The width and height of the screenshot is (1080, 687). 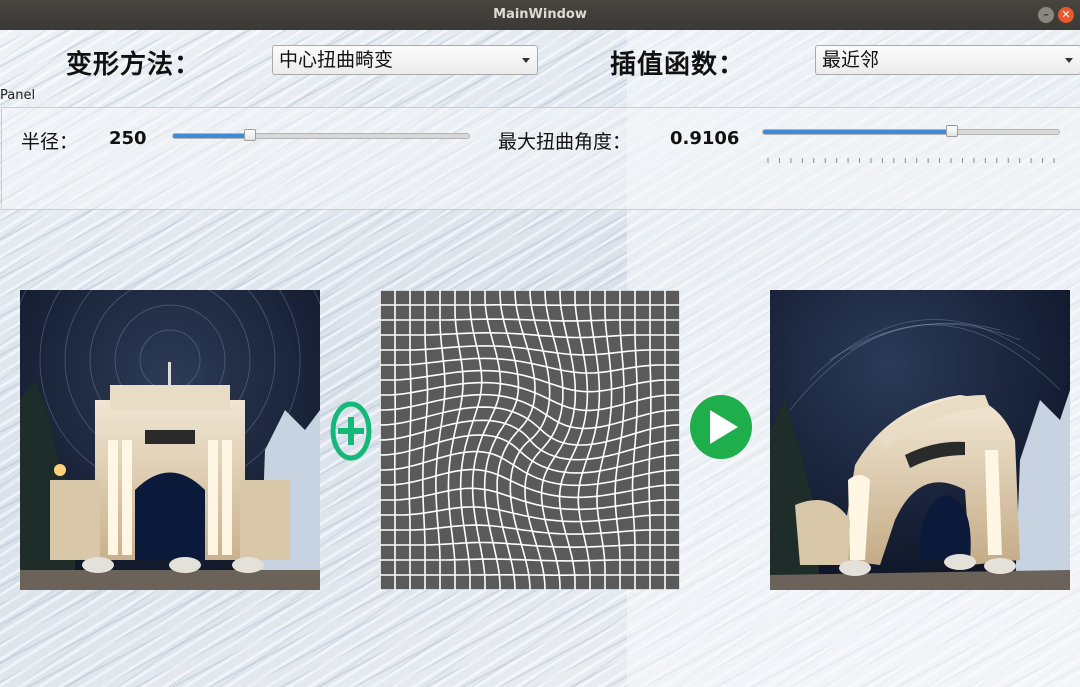 What do you see at coordinates (128, 138) in the screenshot?
I see `radius-value: 250` at bounding box center [128, 138].